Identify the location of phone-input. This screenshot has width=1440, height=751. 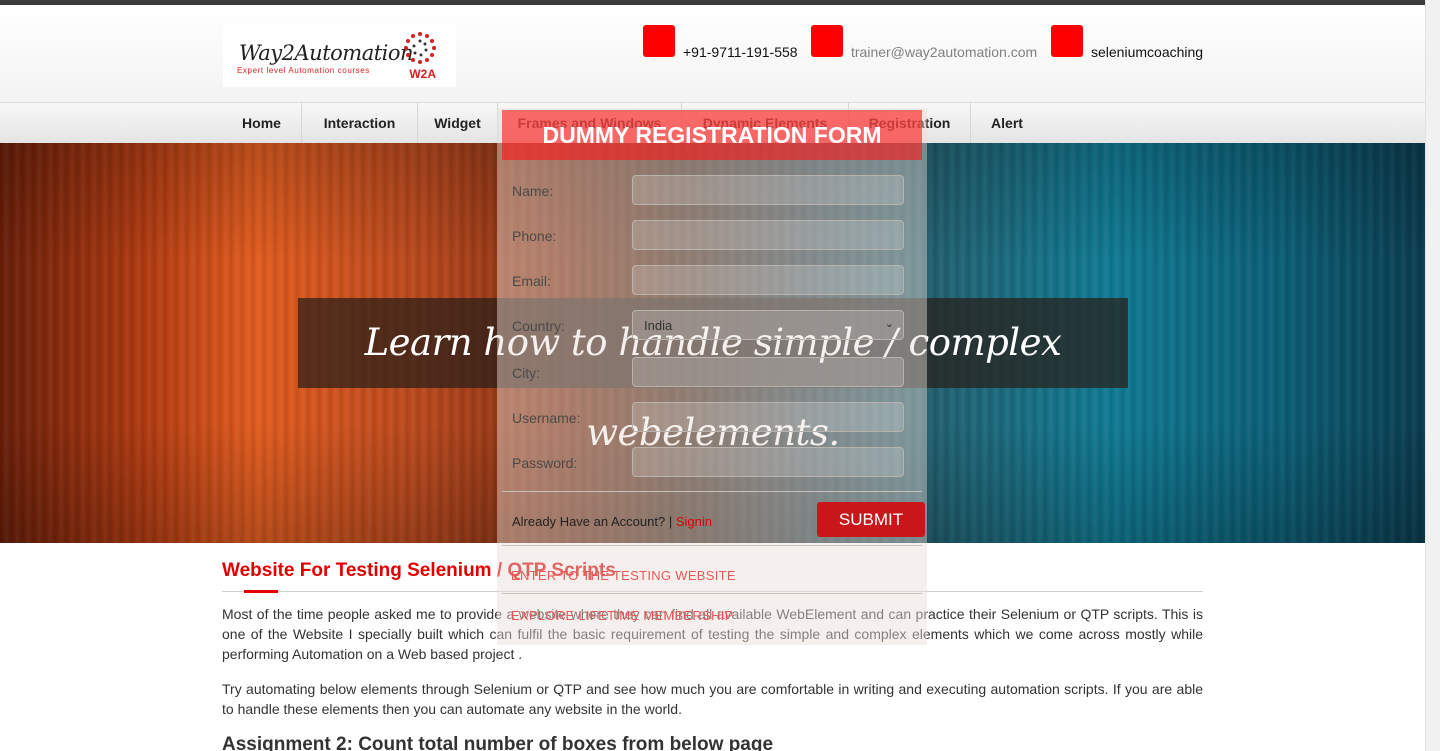
(768, 235).